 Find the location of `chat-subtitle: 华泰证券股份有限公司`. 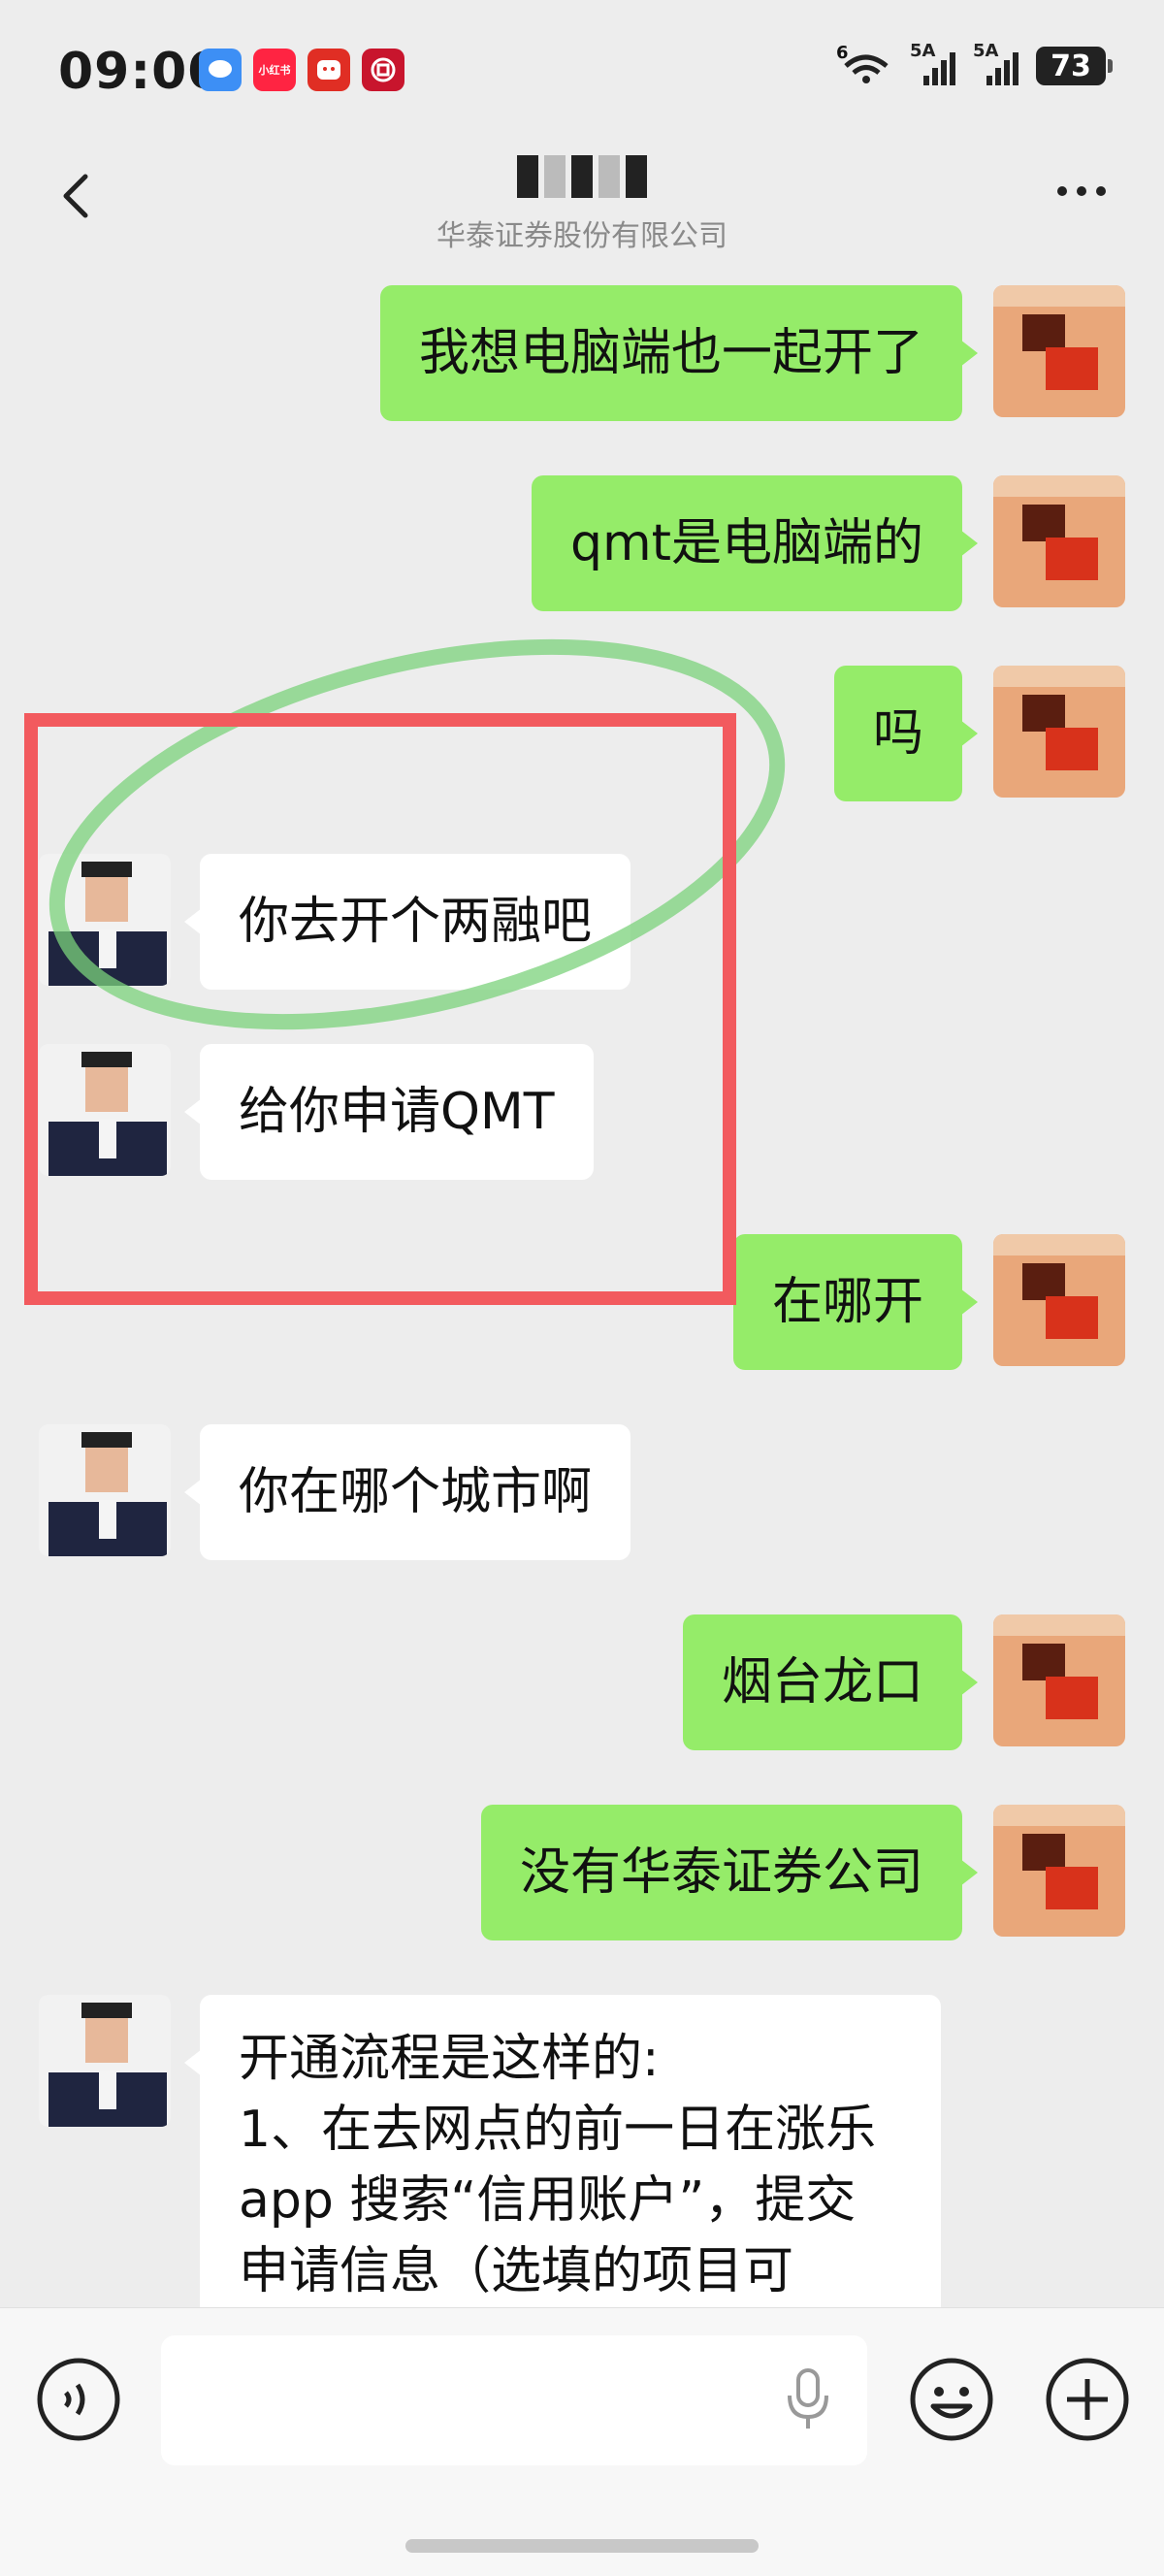

chat-subtitle: 华泰证券股份有限公司 is located at coordinates (582, 236).